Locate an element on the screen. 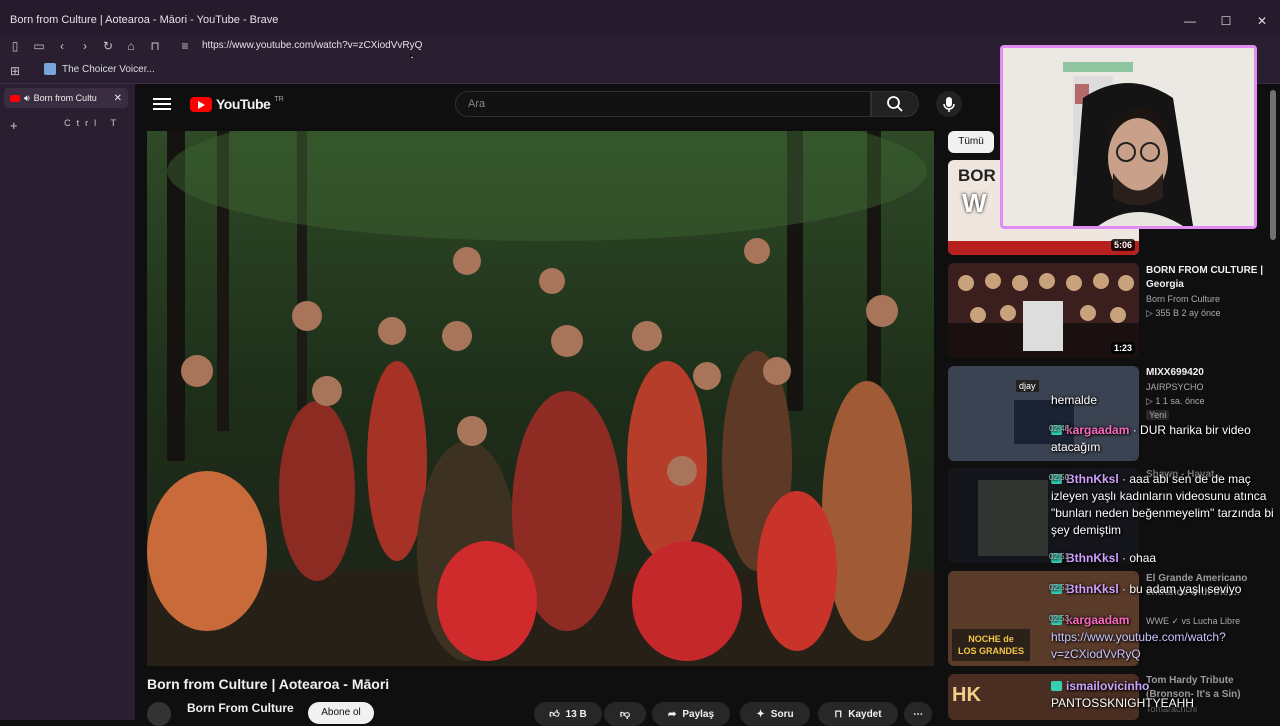 The image size is (1280, 726). save-icon: ⊓ is located at coordinates (838, 714).